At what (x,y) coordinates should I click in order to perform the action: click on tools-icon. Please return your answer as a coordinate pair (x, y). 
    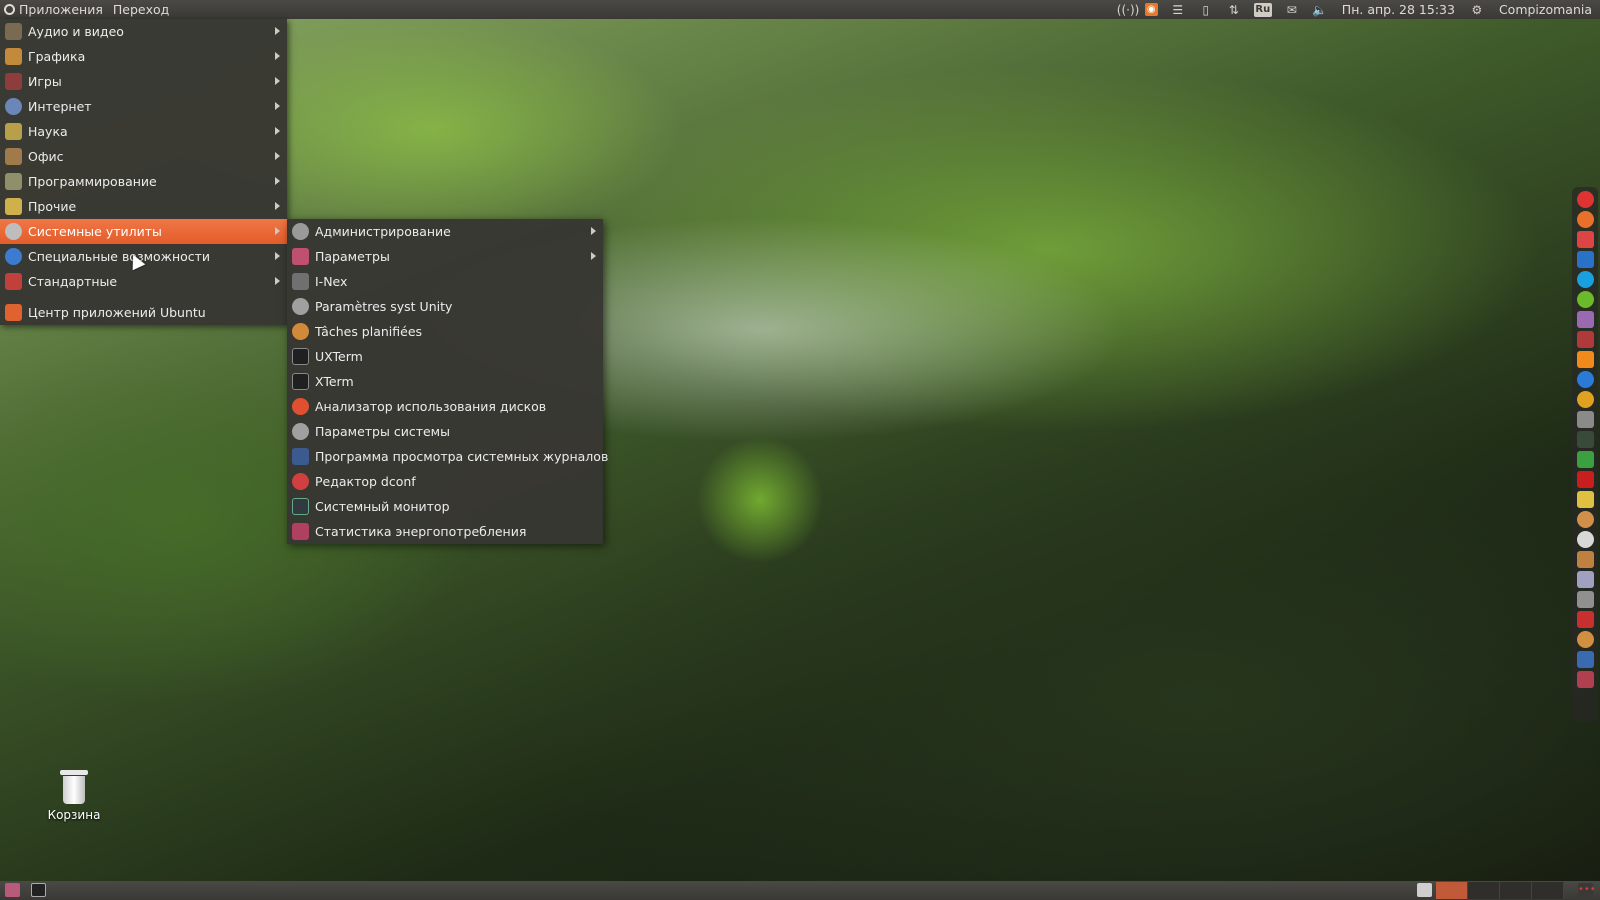
    Looking at the image, I should click on (1585, 519).